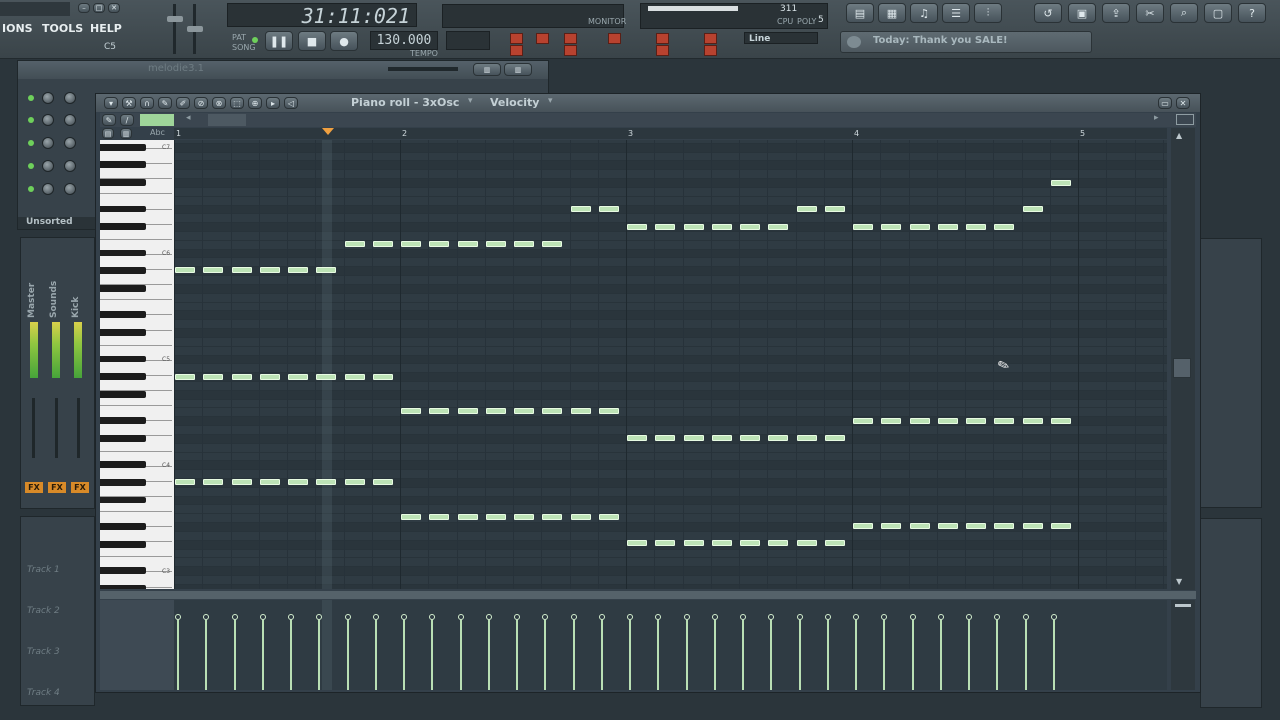 The width and height of the screenshot is (1280, 720). I want to click on pause-button: ❚❚, so click(279, 41).